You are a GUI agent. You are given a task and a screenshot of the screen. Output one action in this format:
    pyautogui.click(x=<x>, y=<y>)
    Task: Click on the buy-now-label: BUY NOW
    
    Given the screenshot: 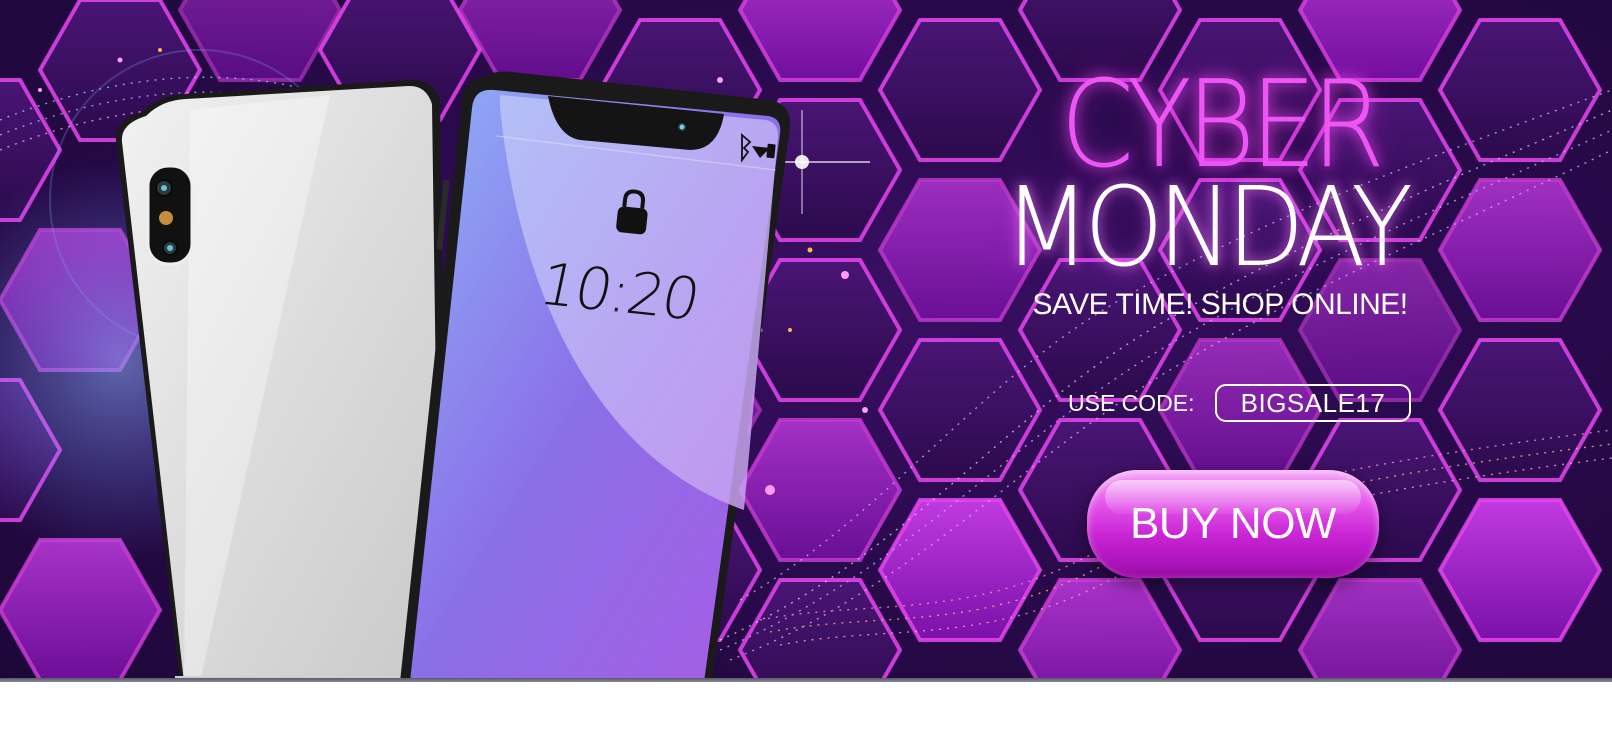 What is the action you would take?
    pyautogui.click(x=1233, y=523)
    